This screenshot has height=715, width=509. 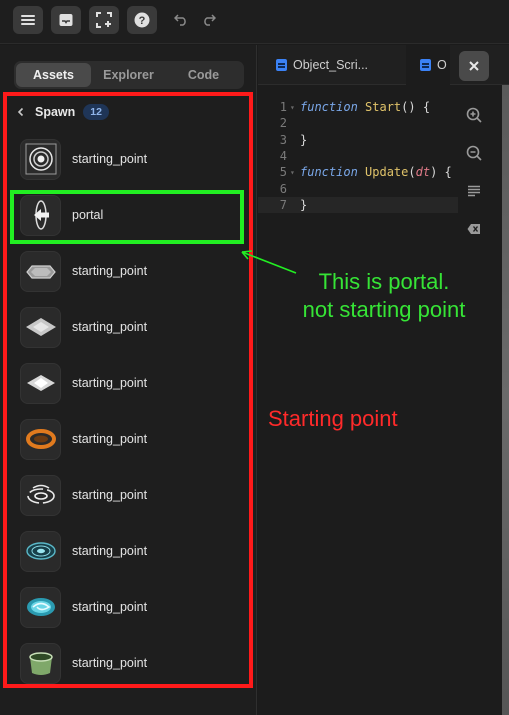 What do you see at coordinates (254, 22) in the screenshot?
I see `top-toolbar: ?` at bounding box center [254, 22].